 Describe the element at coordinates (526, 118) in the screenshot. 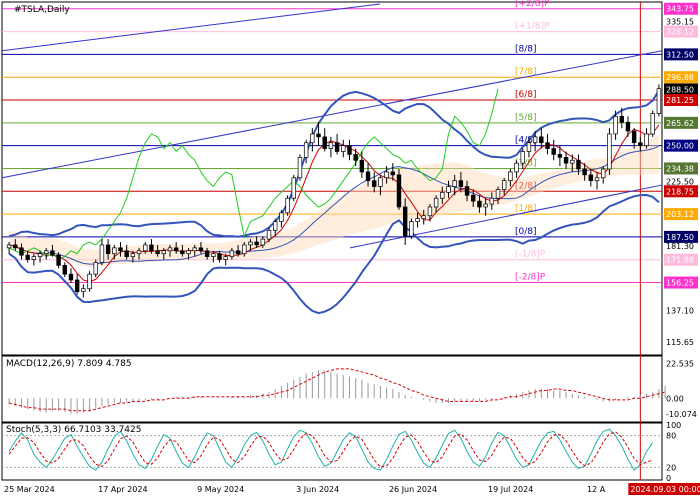

I see `murrey-label: [5/8]` at that location.